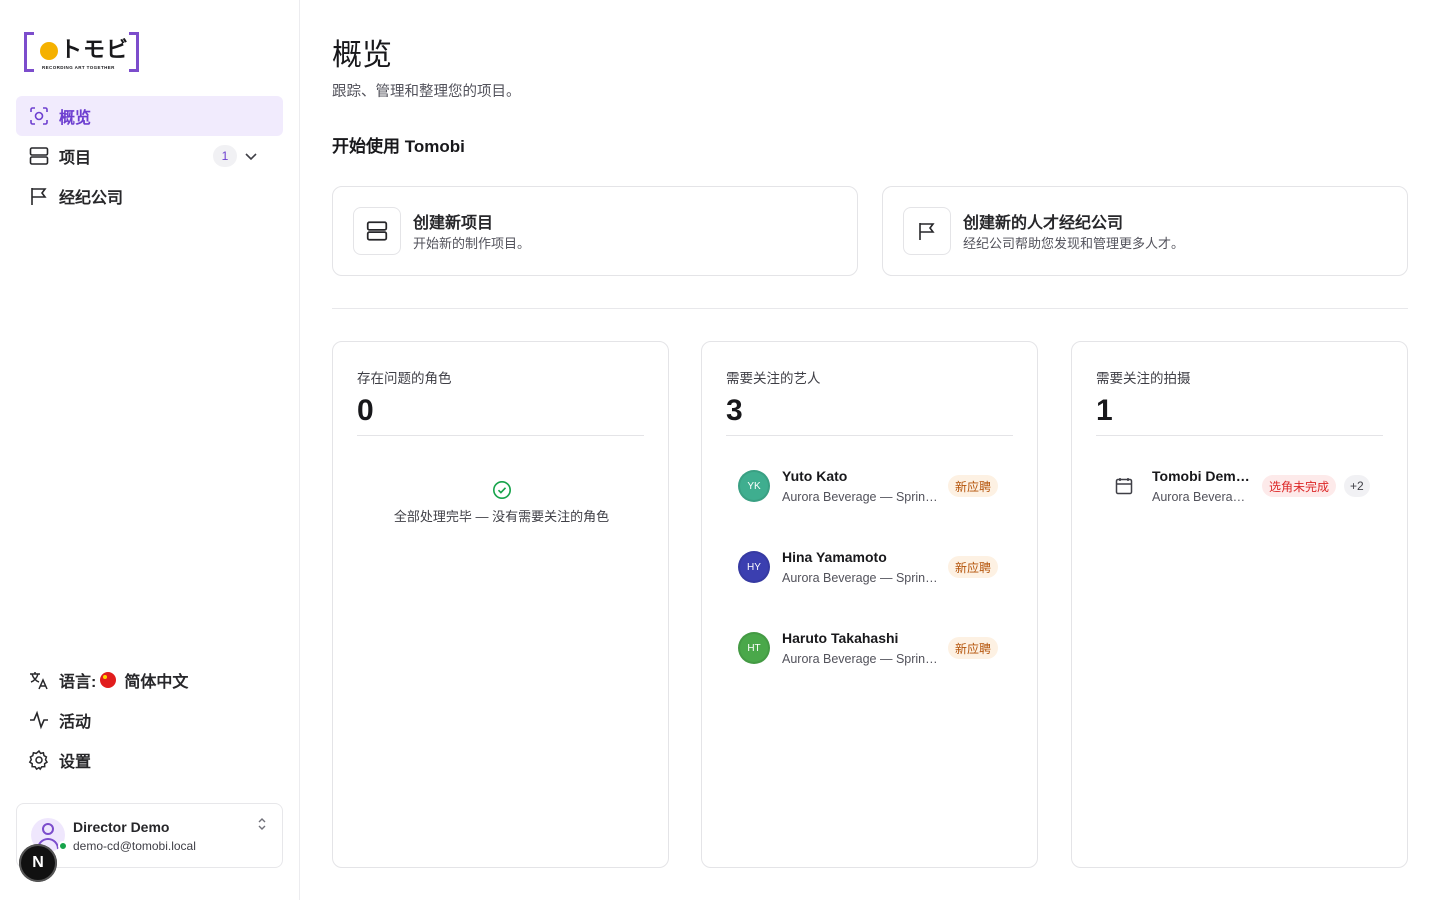 The width and height of the screenshot is (1440, 900). What do you see at coordinates (39, 760) in the screenshot?
I see `gear-icon` at bounding box center [39, 760].